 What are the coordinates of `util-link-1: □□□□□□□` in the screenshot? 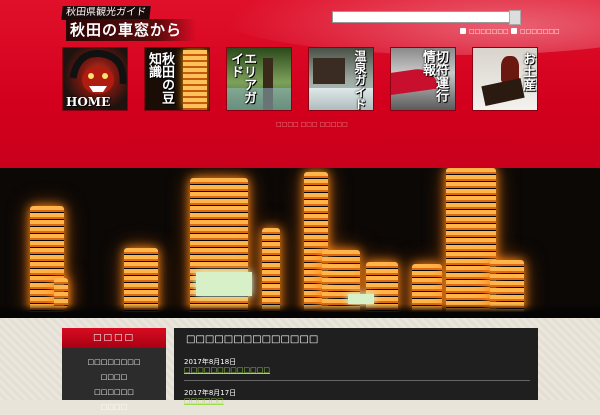 It's located at (484, 31).